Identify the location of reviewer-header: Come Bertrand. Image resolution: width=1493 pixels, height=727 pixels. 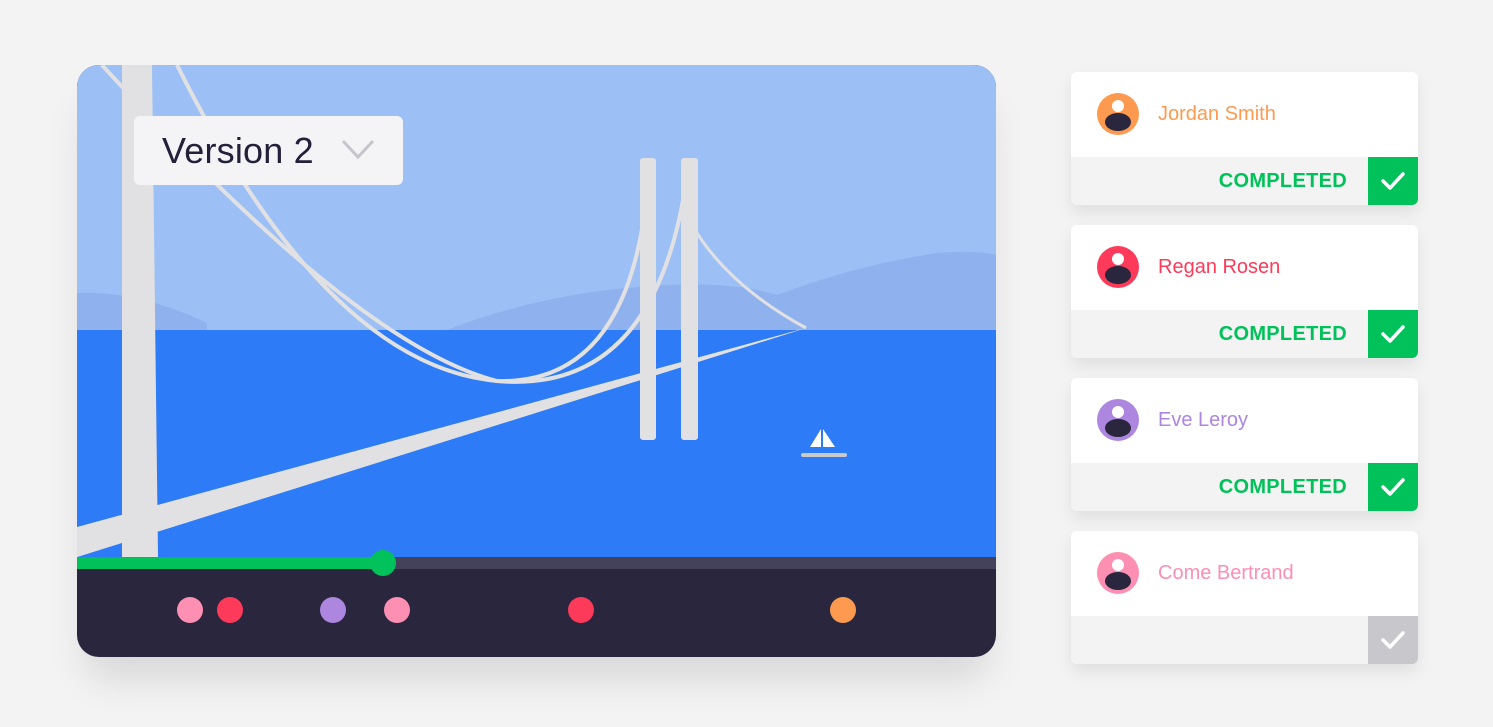
(1244, 573).